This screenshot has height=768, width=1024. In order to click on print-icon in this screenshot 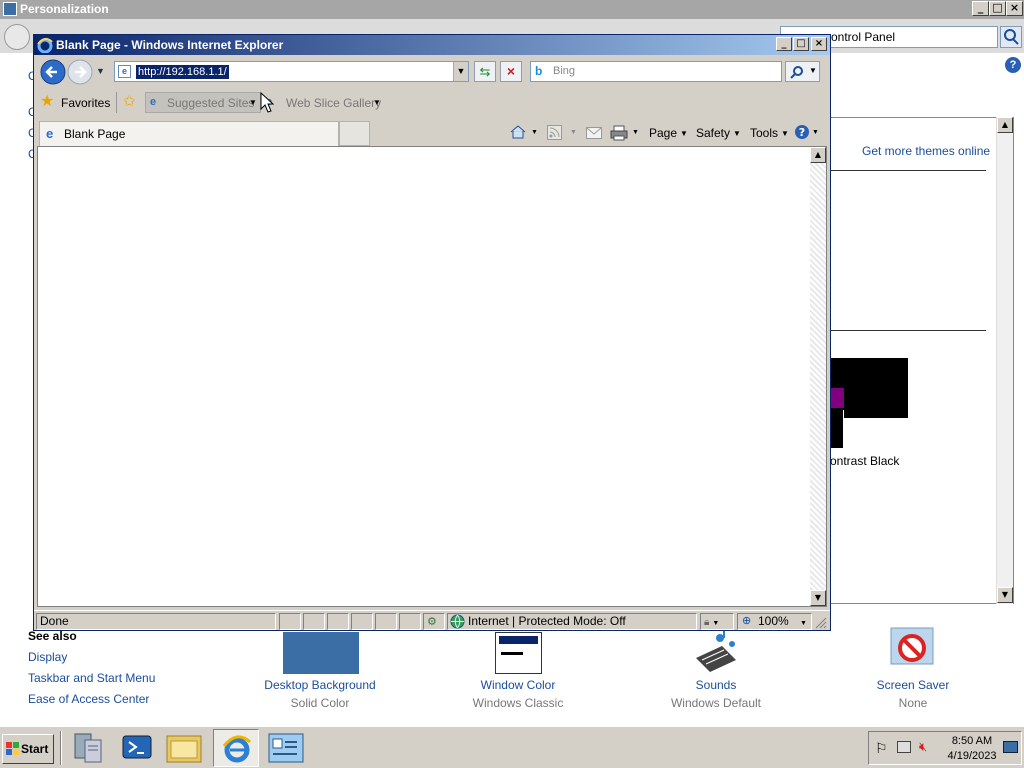, I will do `click(619, 133)`.